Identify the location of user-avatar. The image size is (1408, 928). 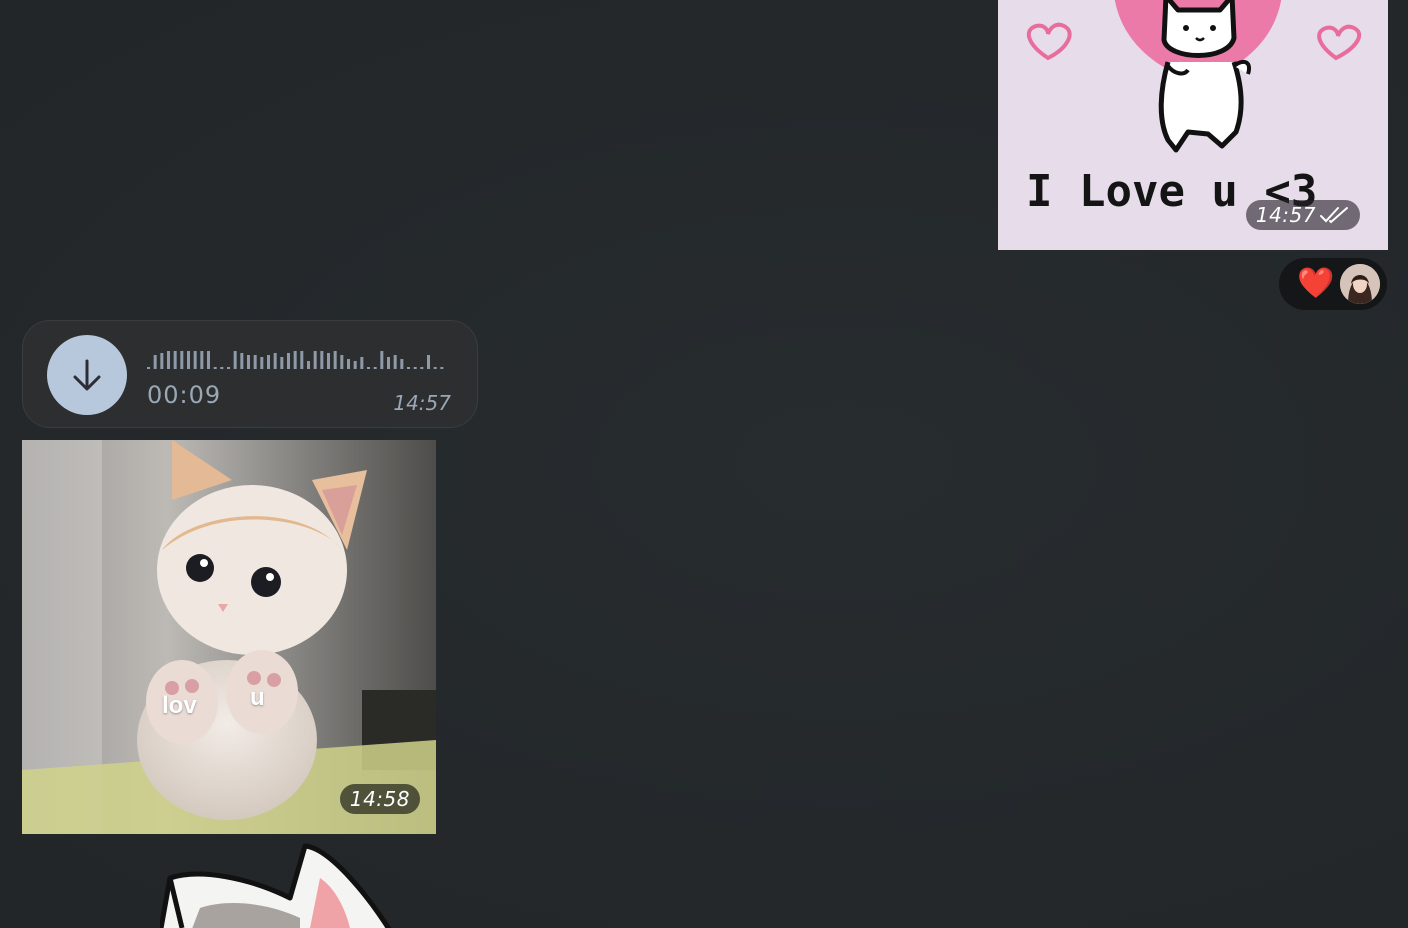
(1360, 284).